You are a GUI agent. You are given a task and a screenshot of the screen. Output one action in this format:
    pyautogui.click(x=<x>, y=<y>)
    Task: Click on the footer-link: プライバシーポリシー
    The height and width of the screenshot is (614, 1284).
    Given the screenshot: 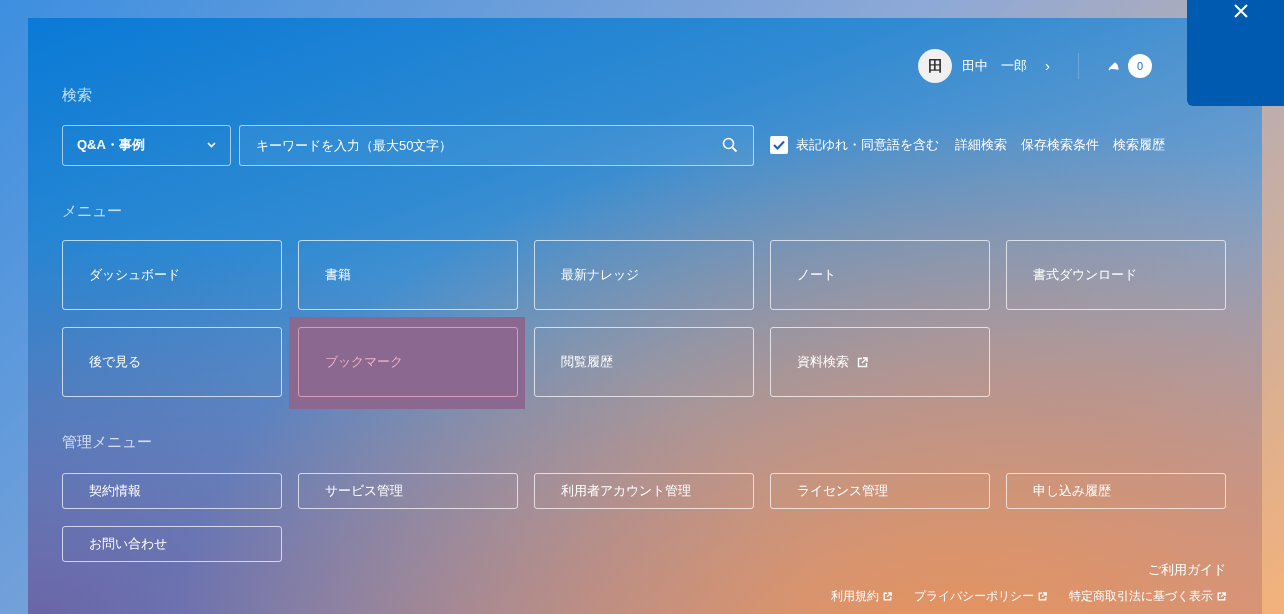 What is the action you would take?
    pyautogui.click(x=980, y=596)
    